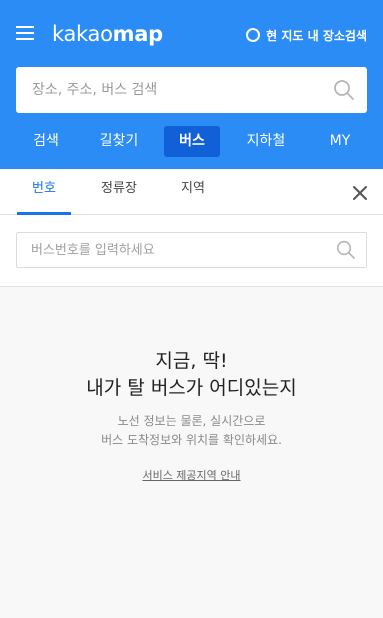 This screenshot has width=383, height=618. Describe the element at coordinates (46, 141) in the screenshot. I see `tab-search: 검색` at that location.